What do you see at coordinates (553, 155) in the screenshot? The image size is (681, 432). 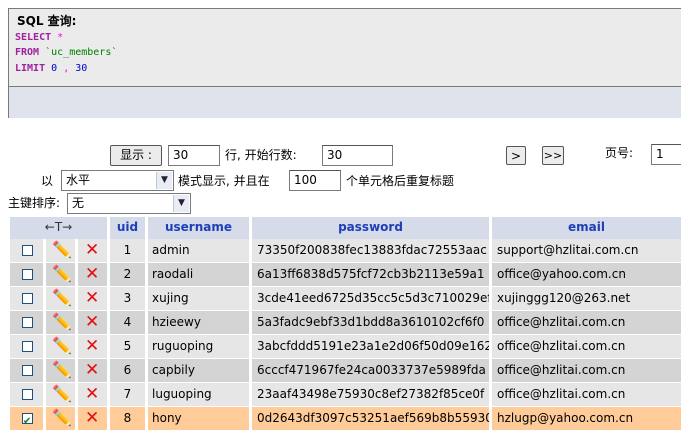 I see `last-page-button: >>` at bounding box center [553, 155].